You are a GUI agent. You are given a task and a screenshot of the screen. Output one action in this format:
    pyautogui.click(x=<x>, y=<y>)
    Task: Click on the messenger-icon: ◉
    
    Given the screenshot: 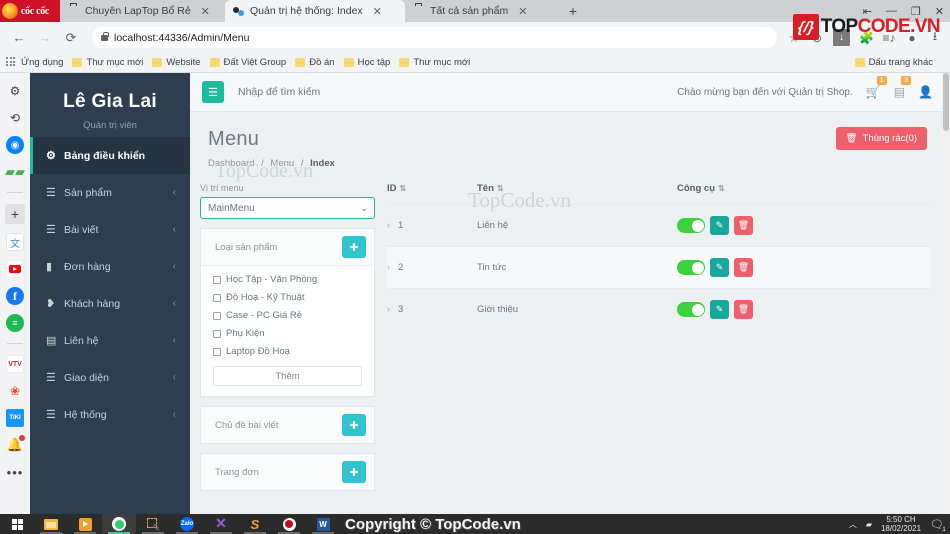 What is the action you would take?
    pyautogui.click(x=15, y=145)
    